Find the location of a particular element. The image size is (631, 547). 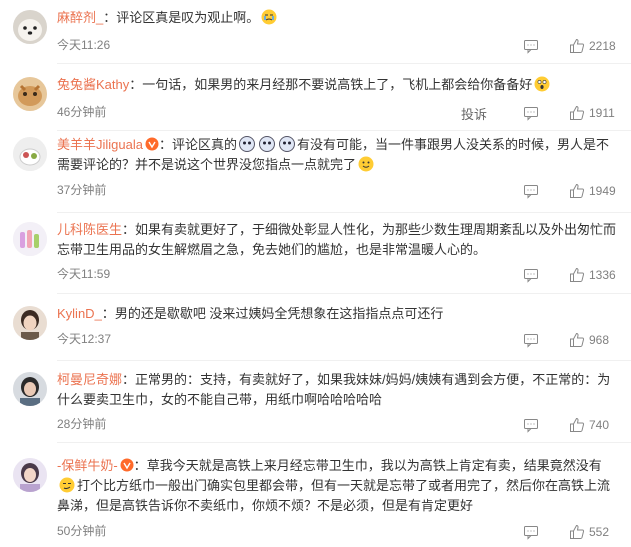

like-count: 740 is located at coordinates (599, 425).